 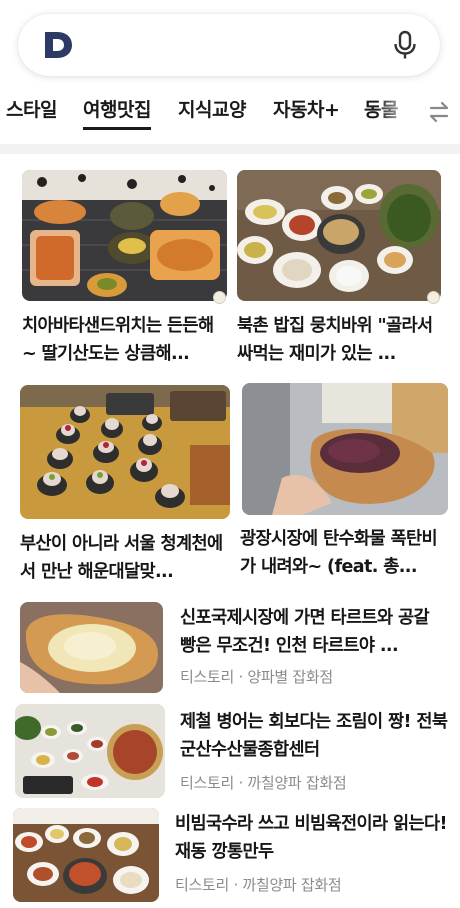 I want to click on tab-travel-food: 여행맛집, so click(x=117, y=112).